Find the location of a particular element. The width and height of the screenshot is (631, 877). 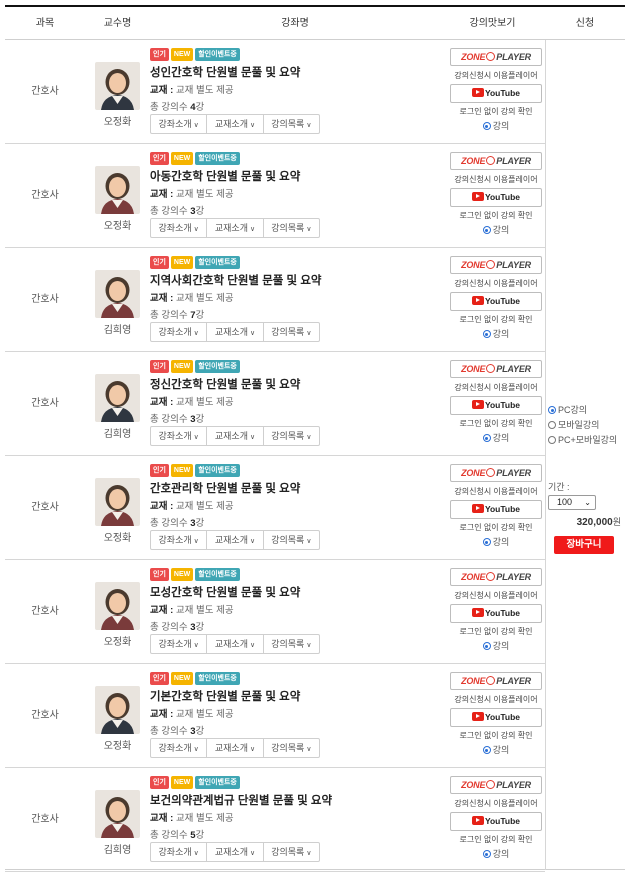

course-title: 기본간호학 단원별 문풀 및 요약 is located at coordinates (225, 696).